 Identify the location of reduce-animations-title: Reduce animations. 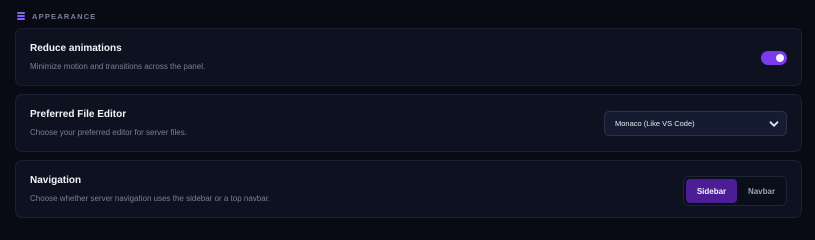
(76, 48).